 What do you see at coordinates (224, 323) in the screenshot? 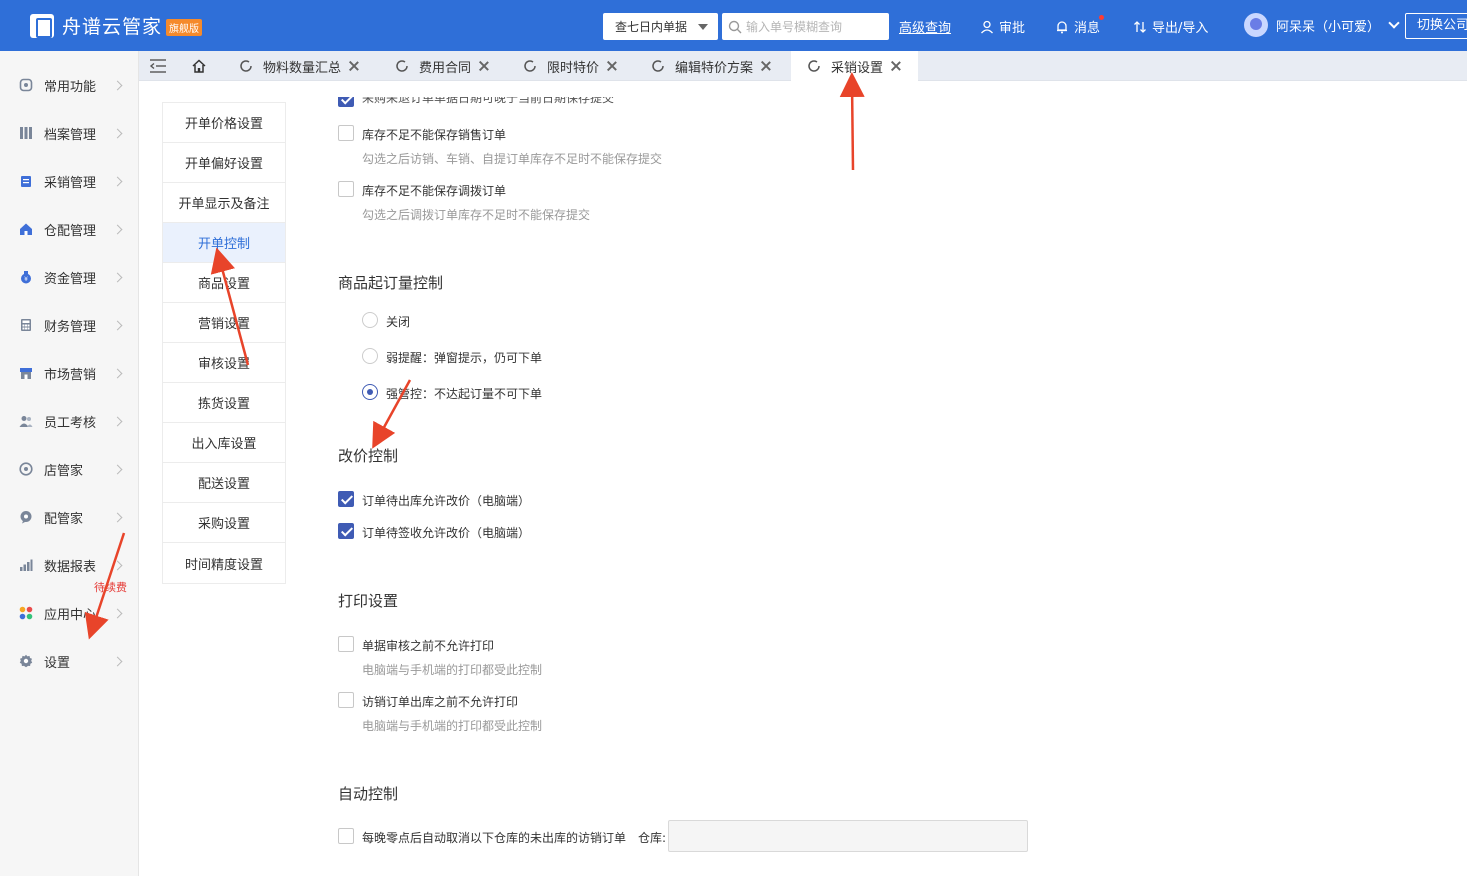
I see `settings-nav-item: 营销设置` at bounding box center [224, 323].